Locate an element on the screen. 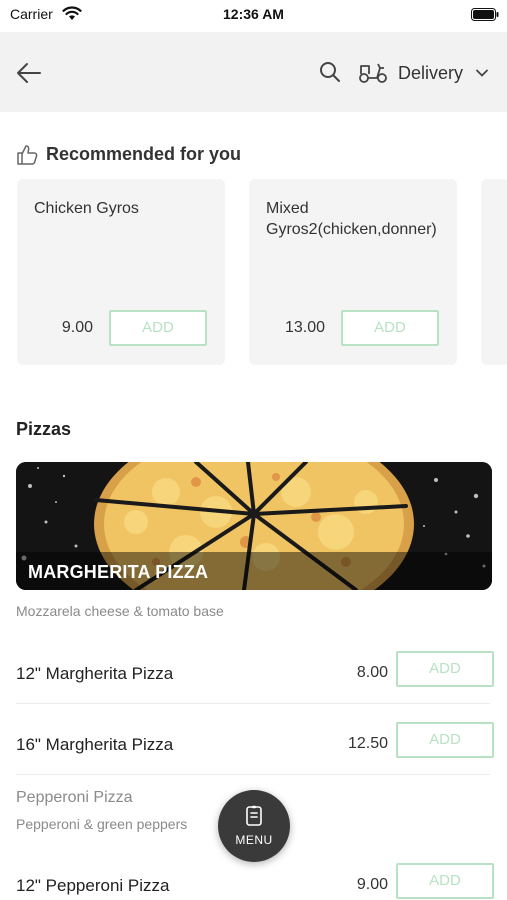  subcategory-description: Pepperoni & green peppers is located at coordinates (102, 824).